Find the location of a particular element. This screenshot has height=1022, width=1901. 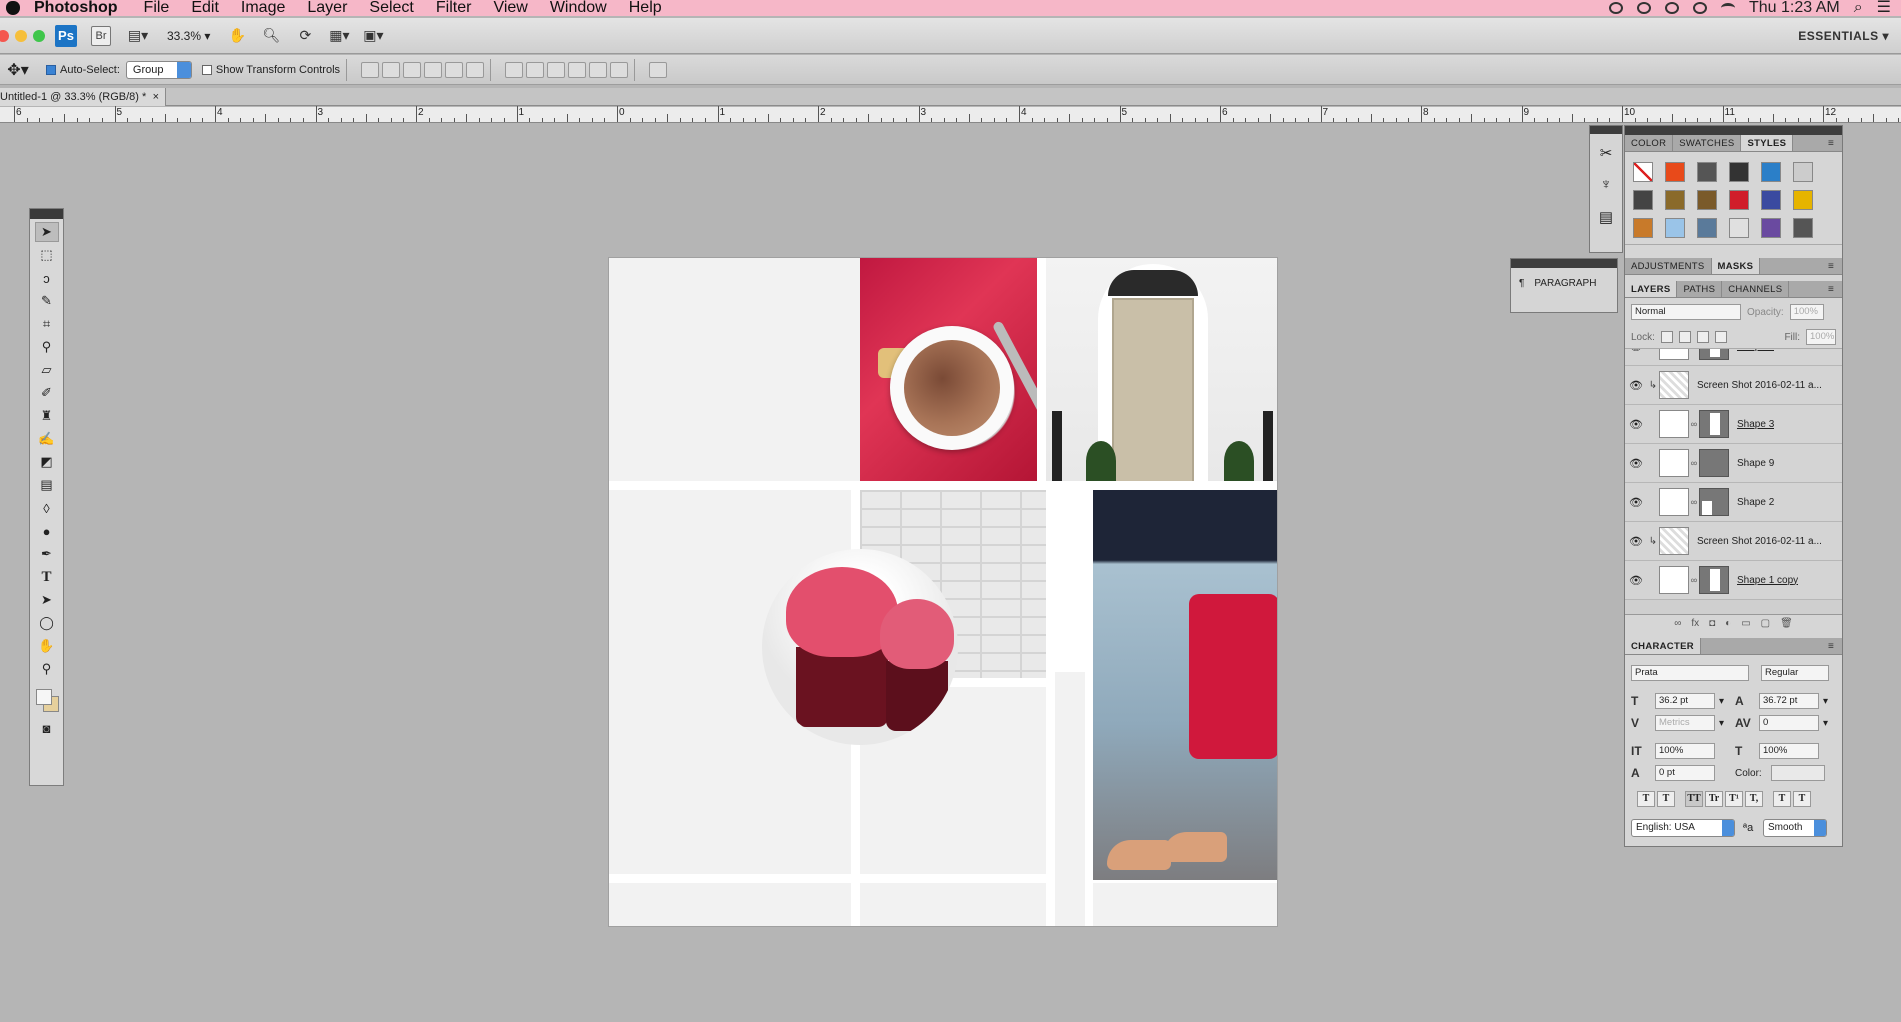

tab-color: COLOR is located at coordinates (1649, 143).